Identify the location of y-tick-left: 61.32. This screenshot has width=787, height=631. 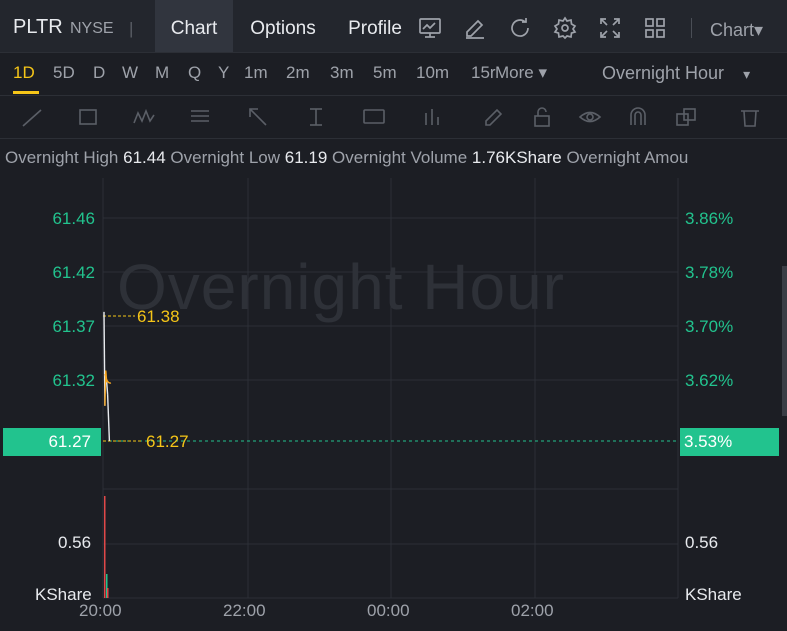
(73, 380).